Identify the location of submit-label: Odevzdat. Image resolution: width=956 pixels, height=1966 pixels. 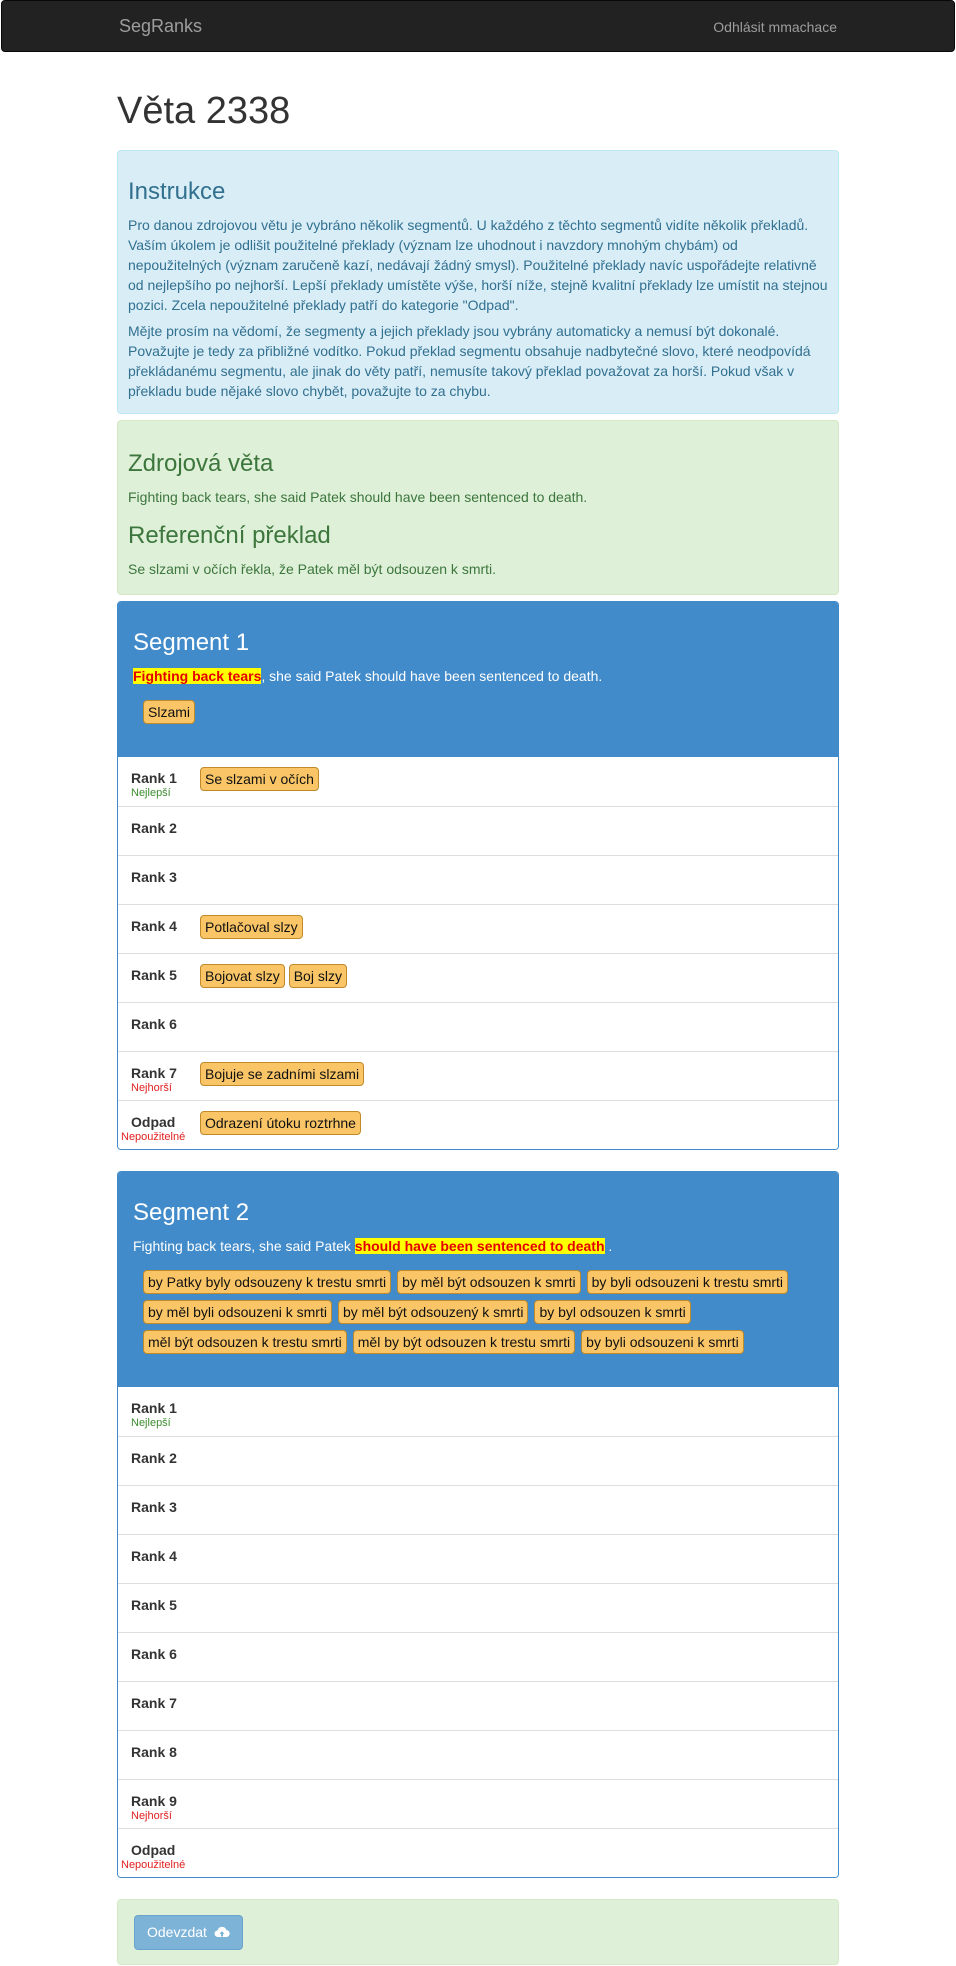
(177, 1932).